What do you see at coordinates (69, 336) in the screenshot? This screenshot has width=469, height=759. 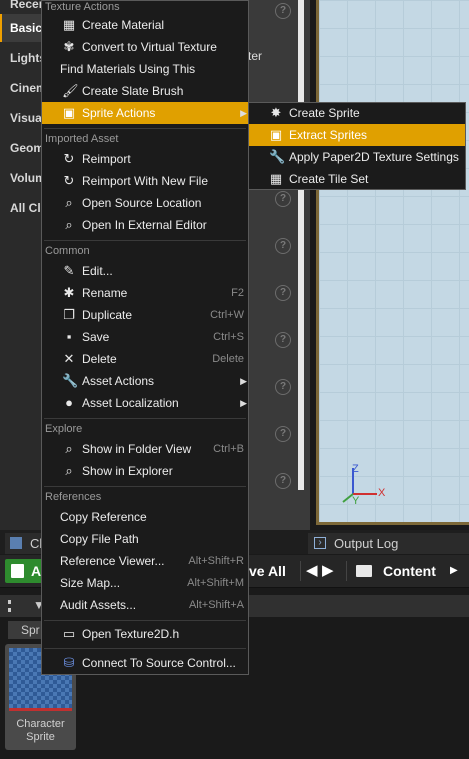 I see `save-icon: ▪` at bounding box center [69, 336].